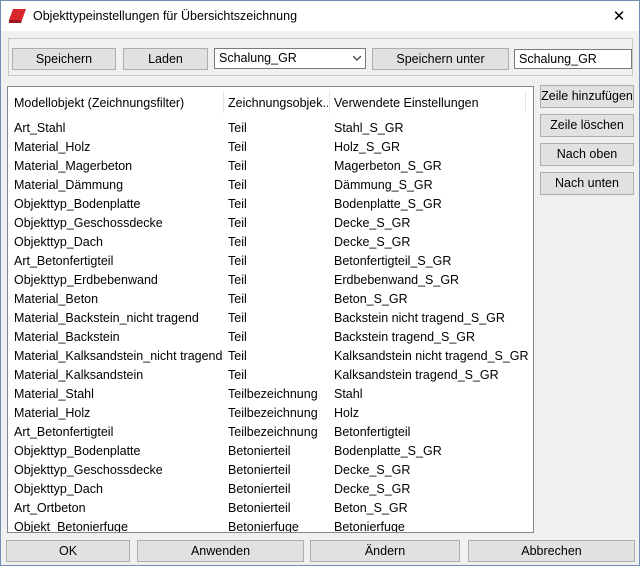 This screenshot has height=566, width=640. What do you see at coordinates (270, 242) in the screenshot?
I see `table-row: Objekttyp_Dach Teil Decke_S_GR` at bounding box center [270, 242].